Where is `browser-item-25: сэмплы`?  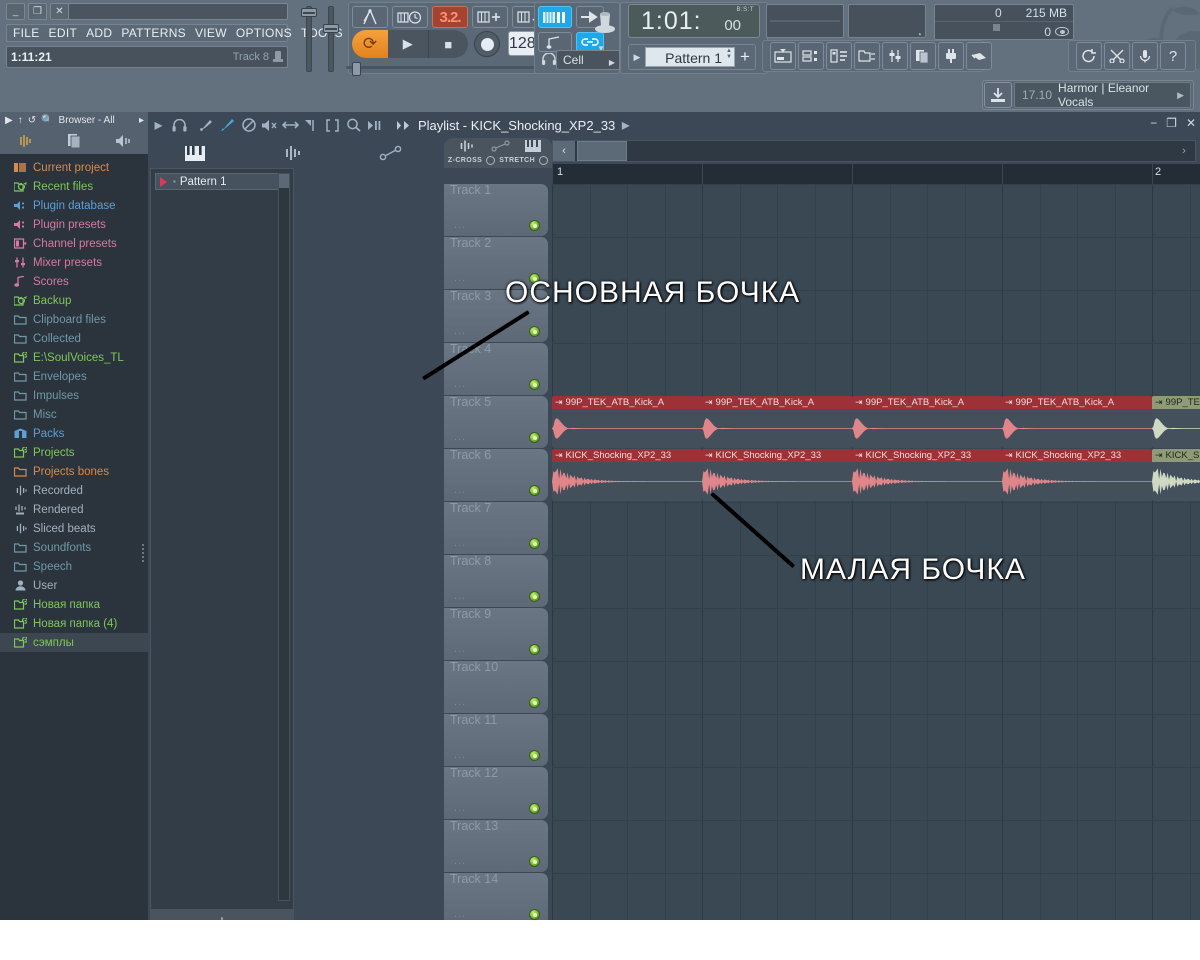
browser-item-25: сэмплы is located at coordinates (74, 642).